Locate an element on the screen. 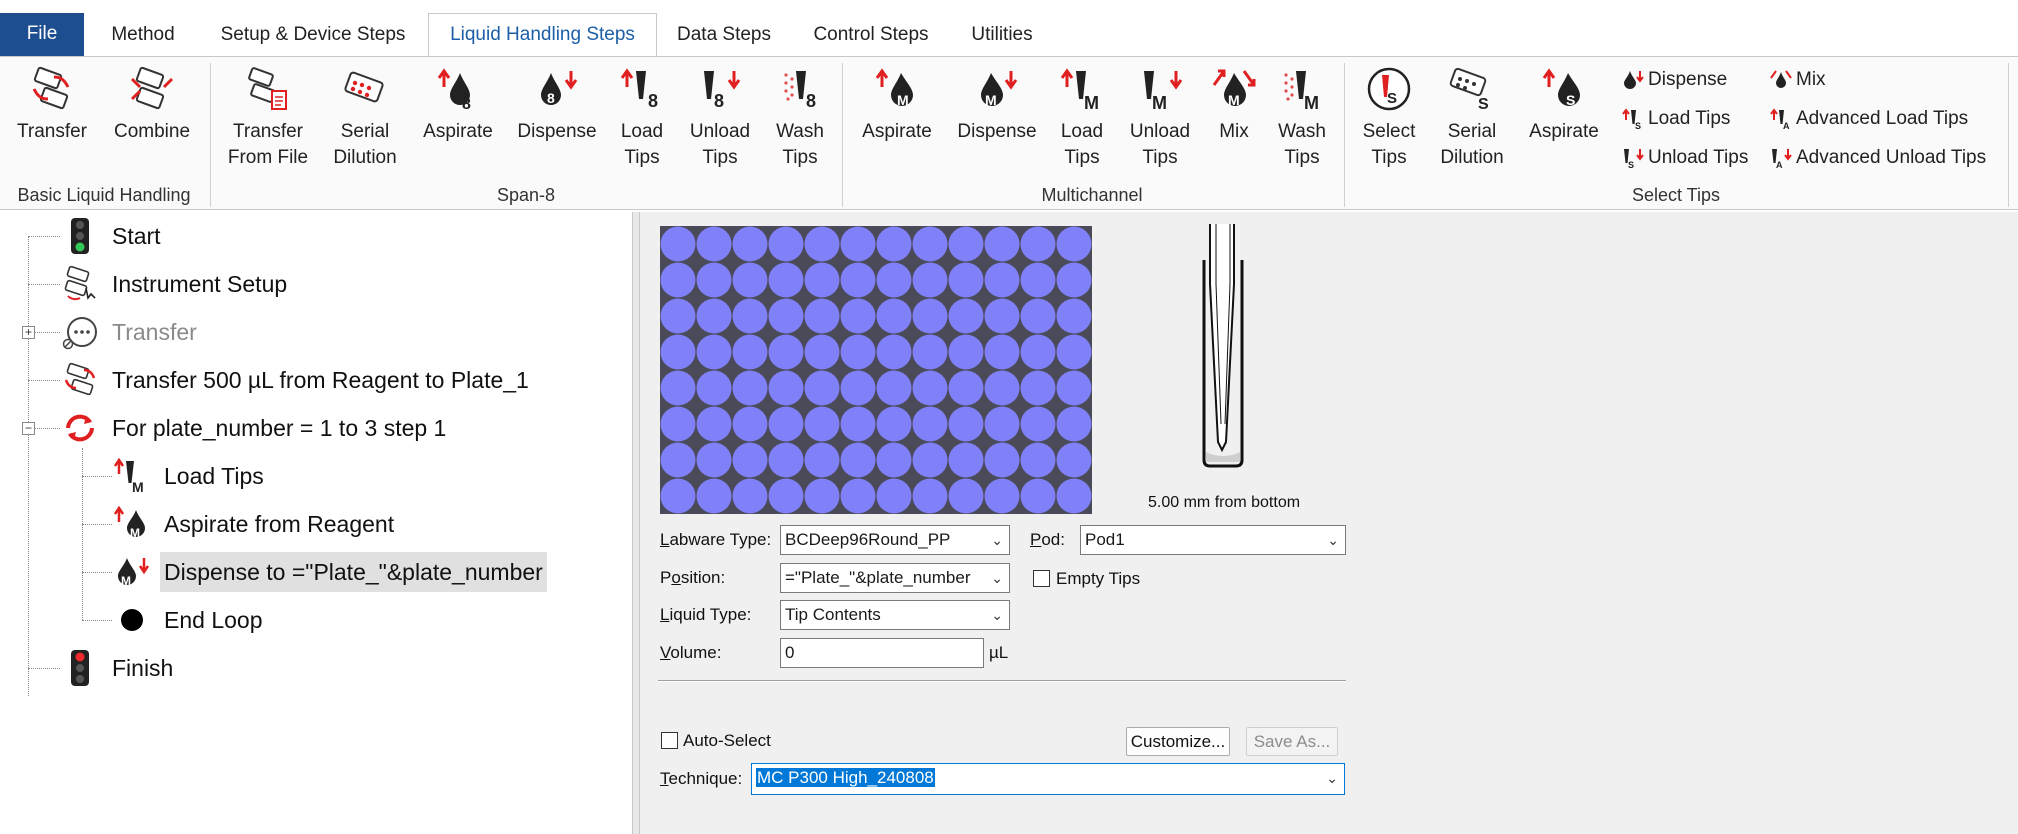 Image resolution: width=2018 pixels, height=834 pixels. mc-mix-button: M Mix is located at coordinates (1234, 105).